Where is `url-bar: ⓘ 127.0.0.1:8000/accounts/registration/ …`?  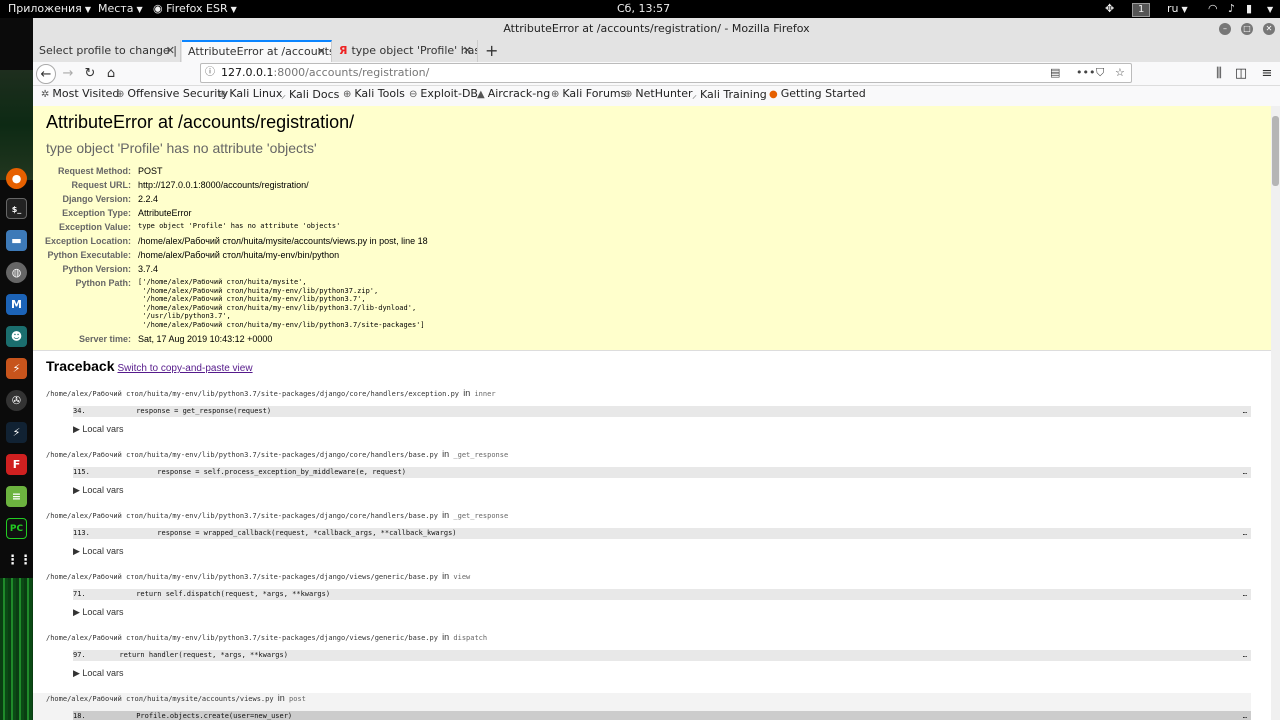
url-bar: ⓘ 127.0.0.1:8000/accounts/registration/ … is located at coordinates (666, 73).